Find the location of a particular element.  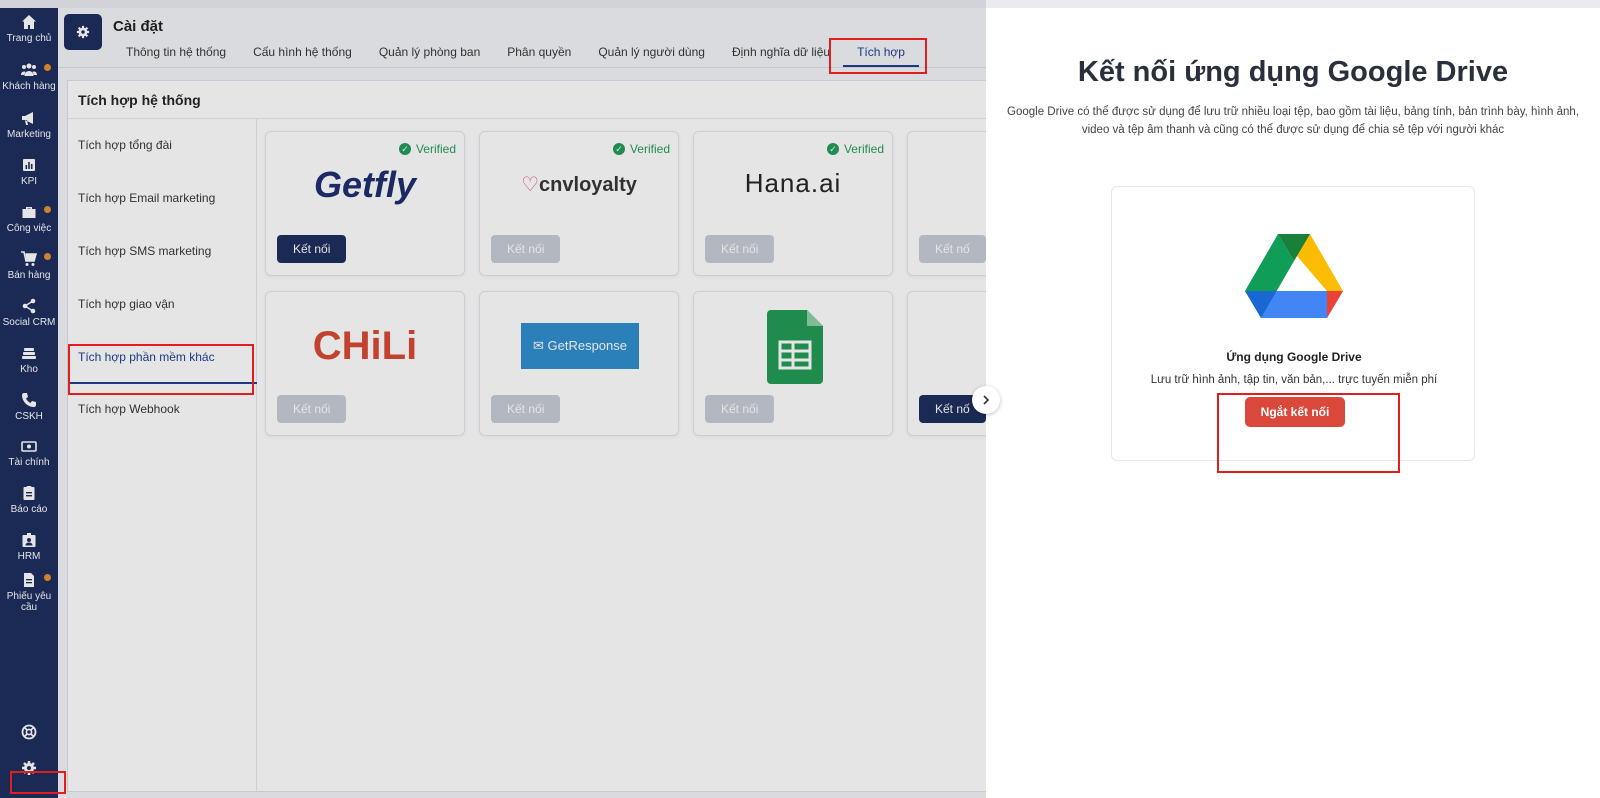

chevron-right-icon is located at coordinates (986, 400).